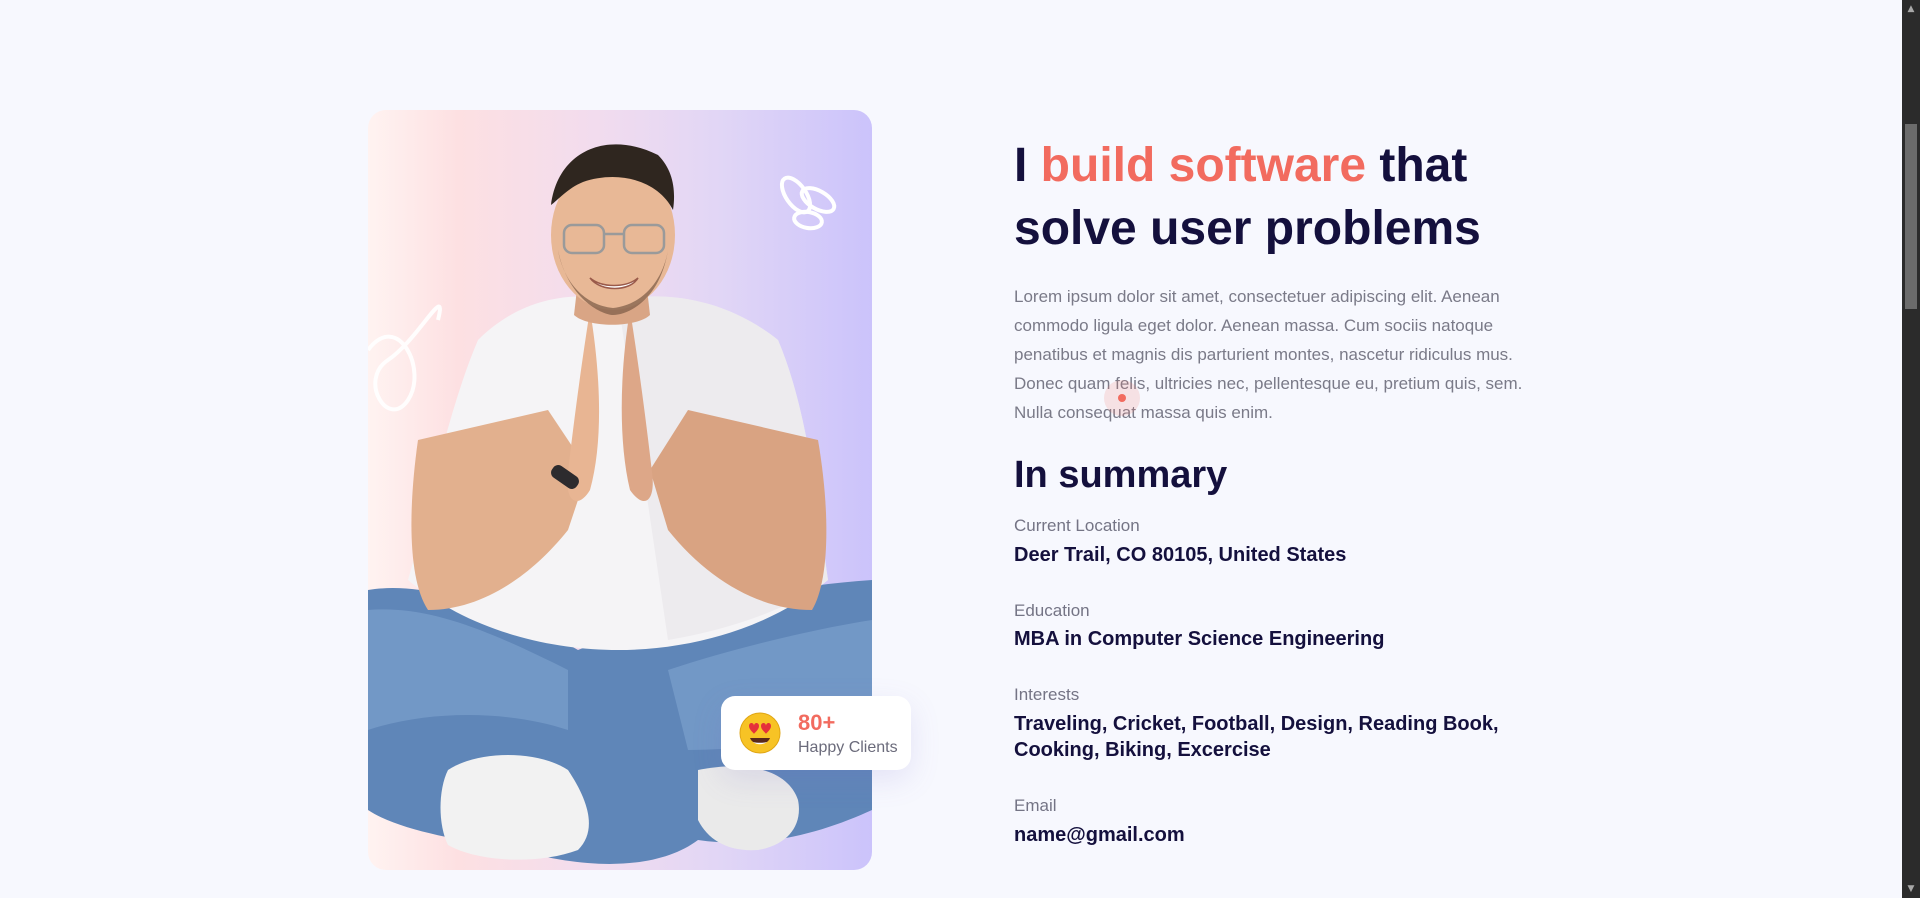 The height and width of the screenshot is (898, 1920). Describe the element at coordinates (848, 747) in the screenshot. I see `happy-clients-label: Happy Clients` at that location.